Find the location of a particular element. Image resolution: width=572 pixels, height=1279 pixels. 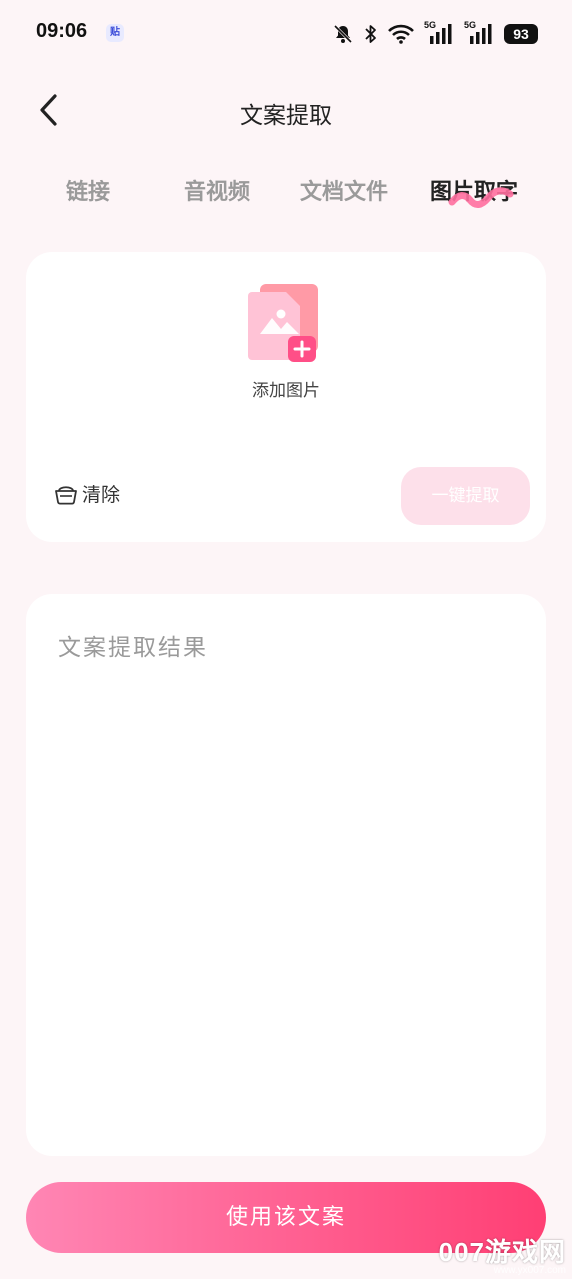

nav-header: 文案提取 is located at coordinates (286, 110).